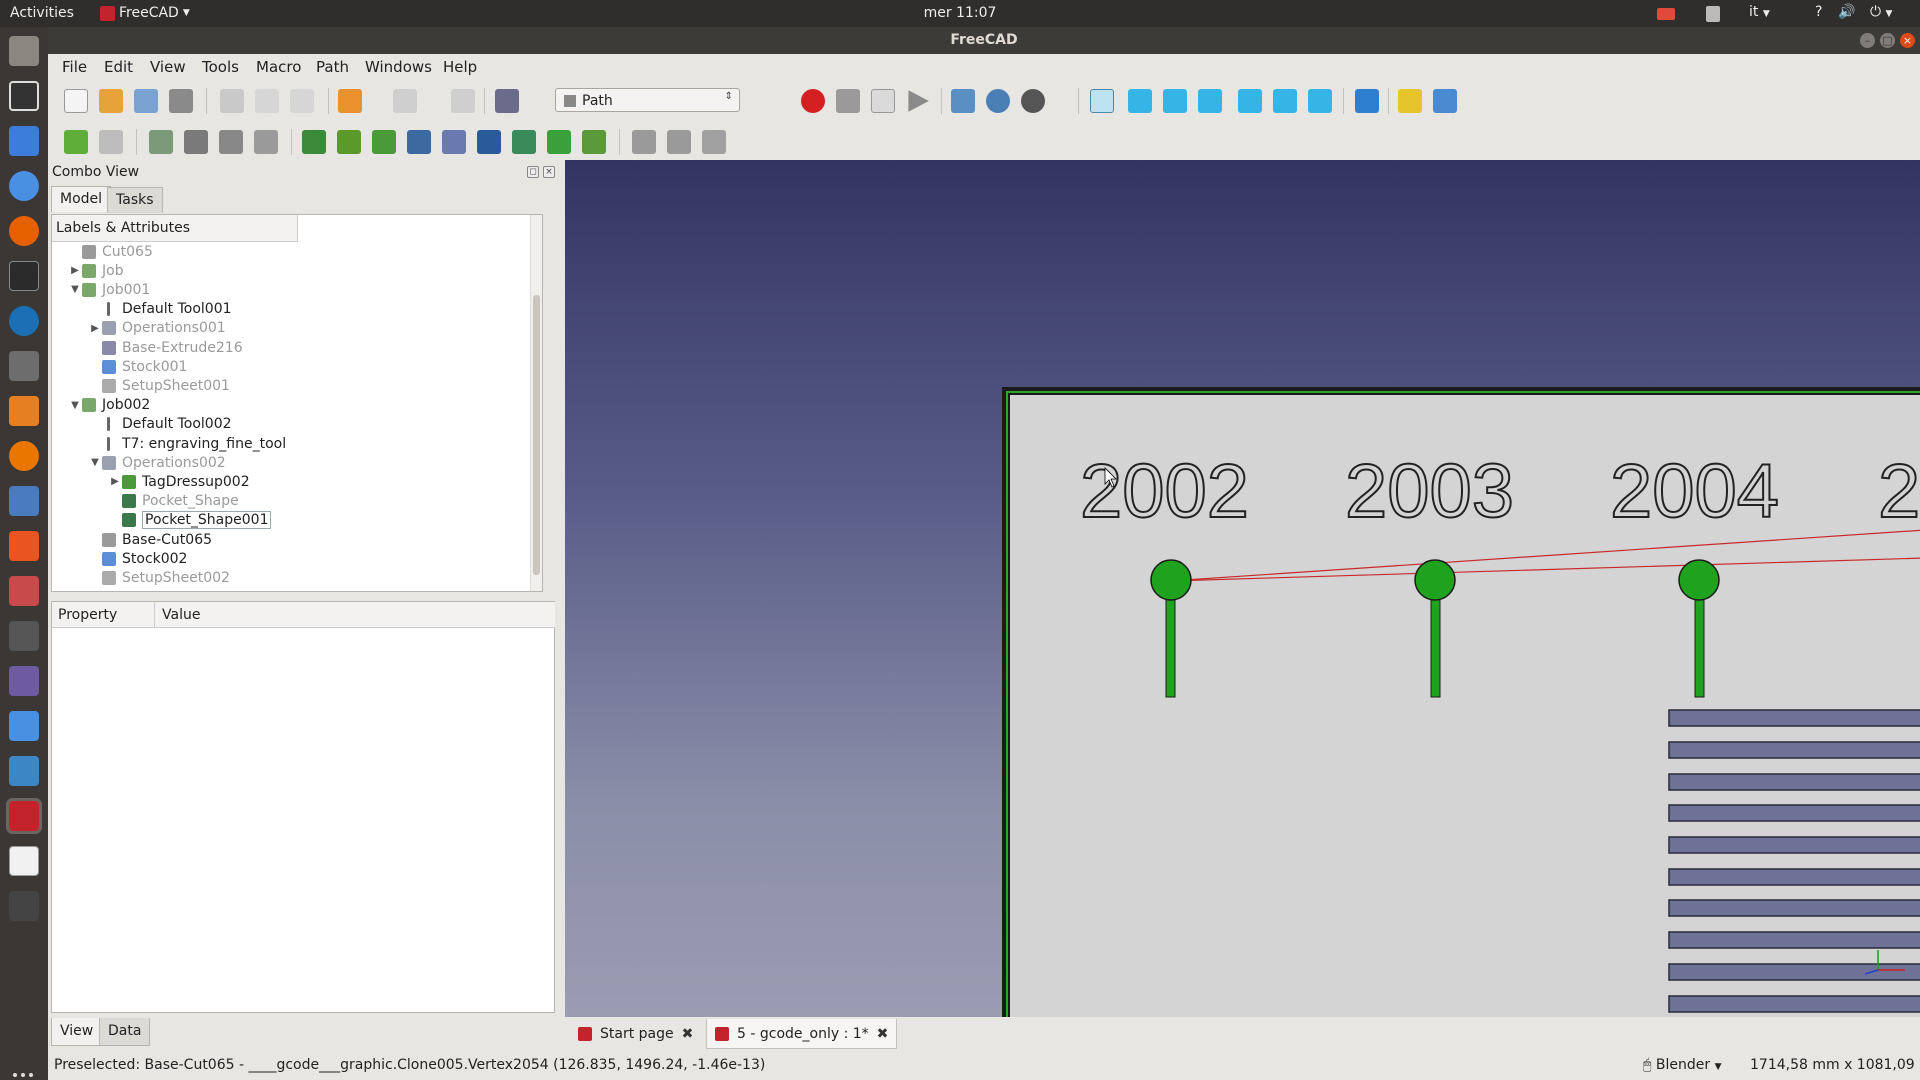 This screenshot has height=1080, width=1920. I want to click on tab-tasks: Tasks, so click(135, 200).